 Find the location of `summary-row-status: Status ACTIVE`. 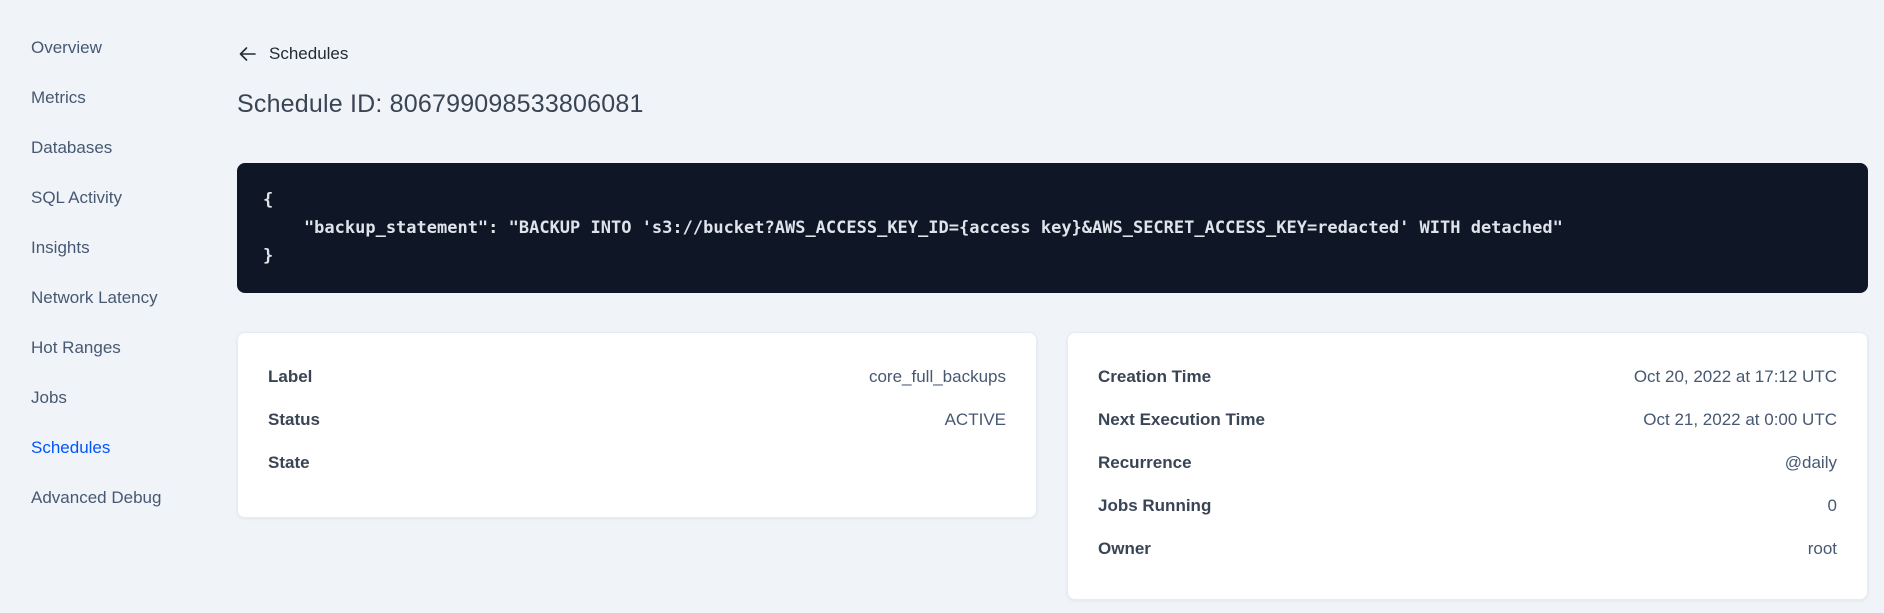

summary-row-status: Status ACTIVE is located at coordinates (637, 419).